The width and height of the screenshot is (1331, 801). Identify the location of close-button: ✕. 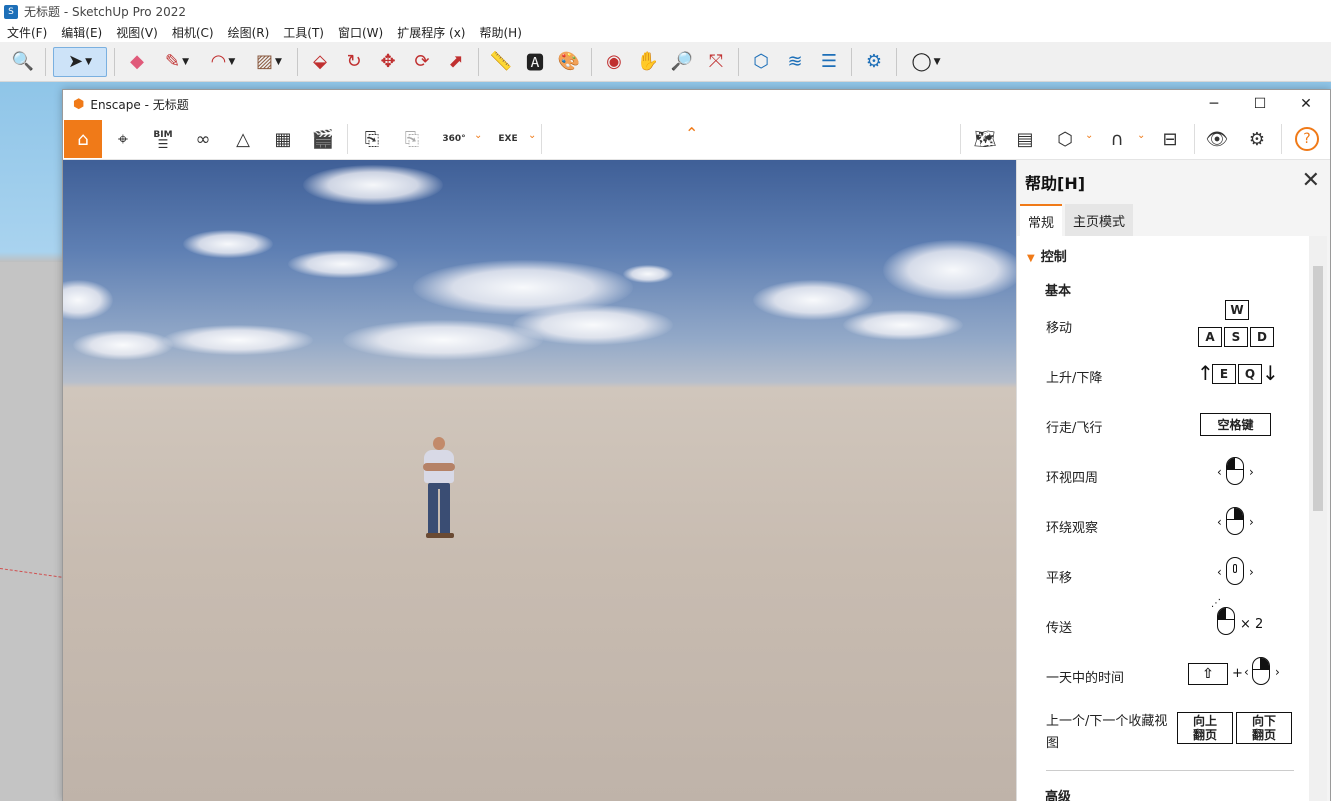
(1306, 104).